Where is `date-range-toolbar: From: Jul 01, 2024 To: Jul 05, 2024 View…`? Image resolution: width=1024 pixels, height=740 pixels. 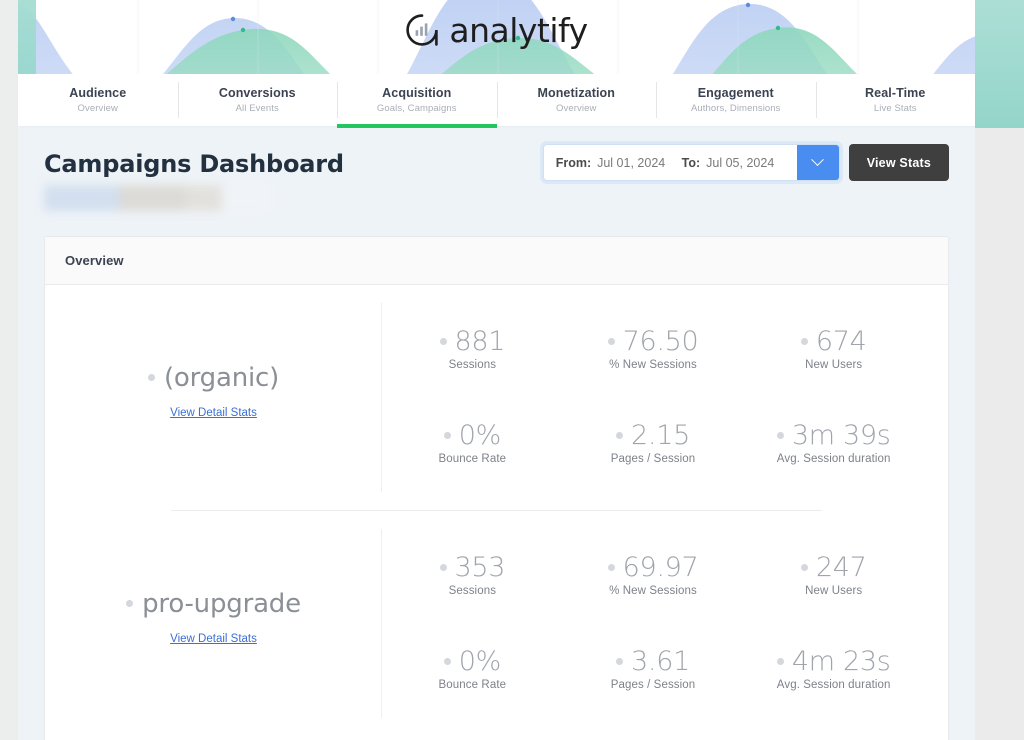
date-range-toolbar: From: Jul 01, 2024 To: Jul 05, 2024 View… is located at coordinates (745, 162).